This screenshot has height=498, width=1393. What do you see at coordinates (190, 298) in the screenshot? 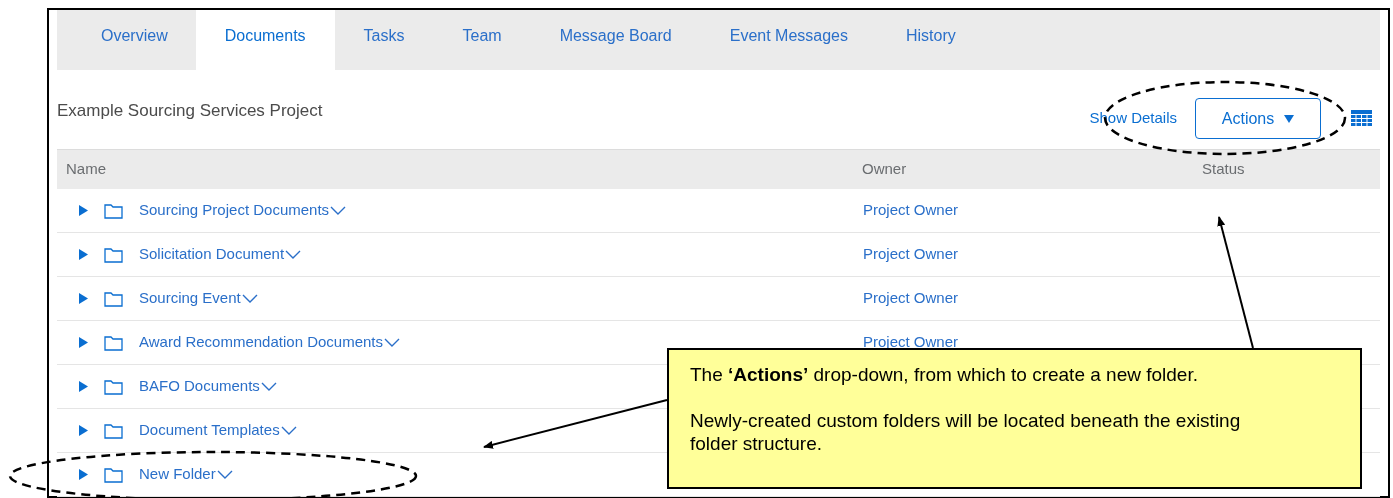
I see `folder-link: Sourcing Event` at bounding box center [190, 298].